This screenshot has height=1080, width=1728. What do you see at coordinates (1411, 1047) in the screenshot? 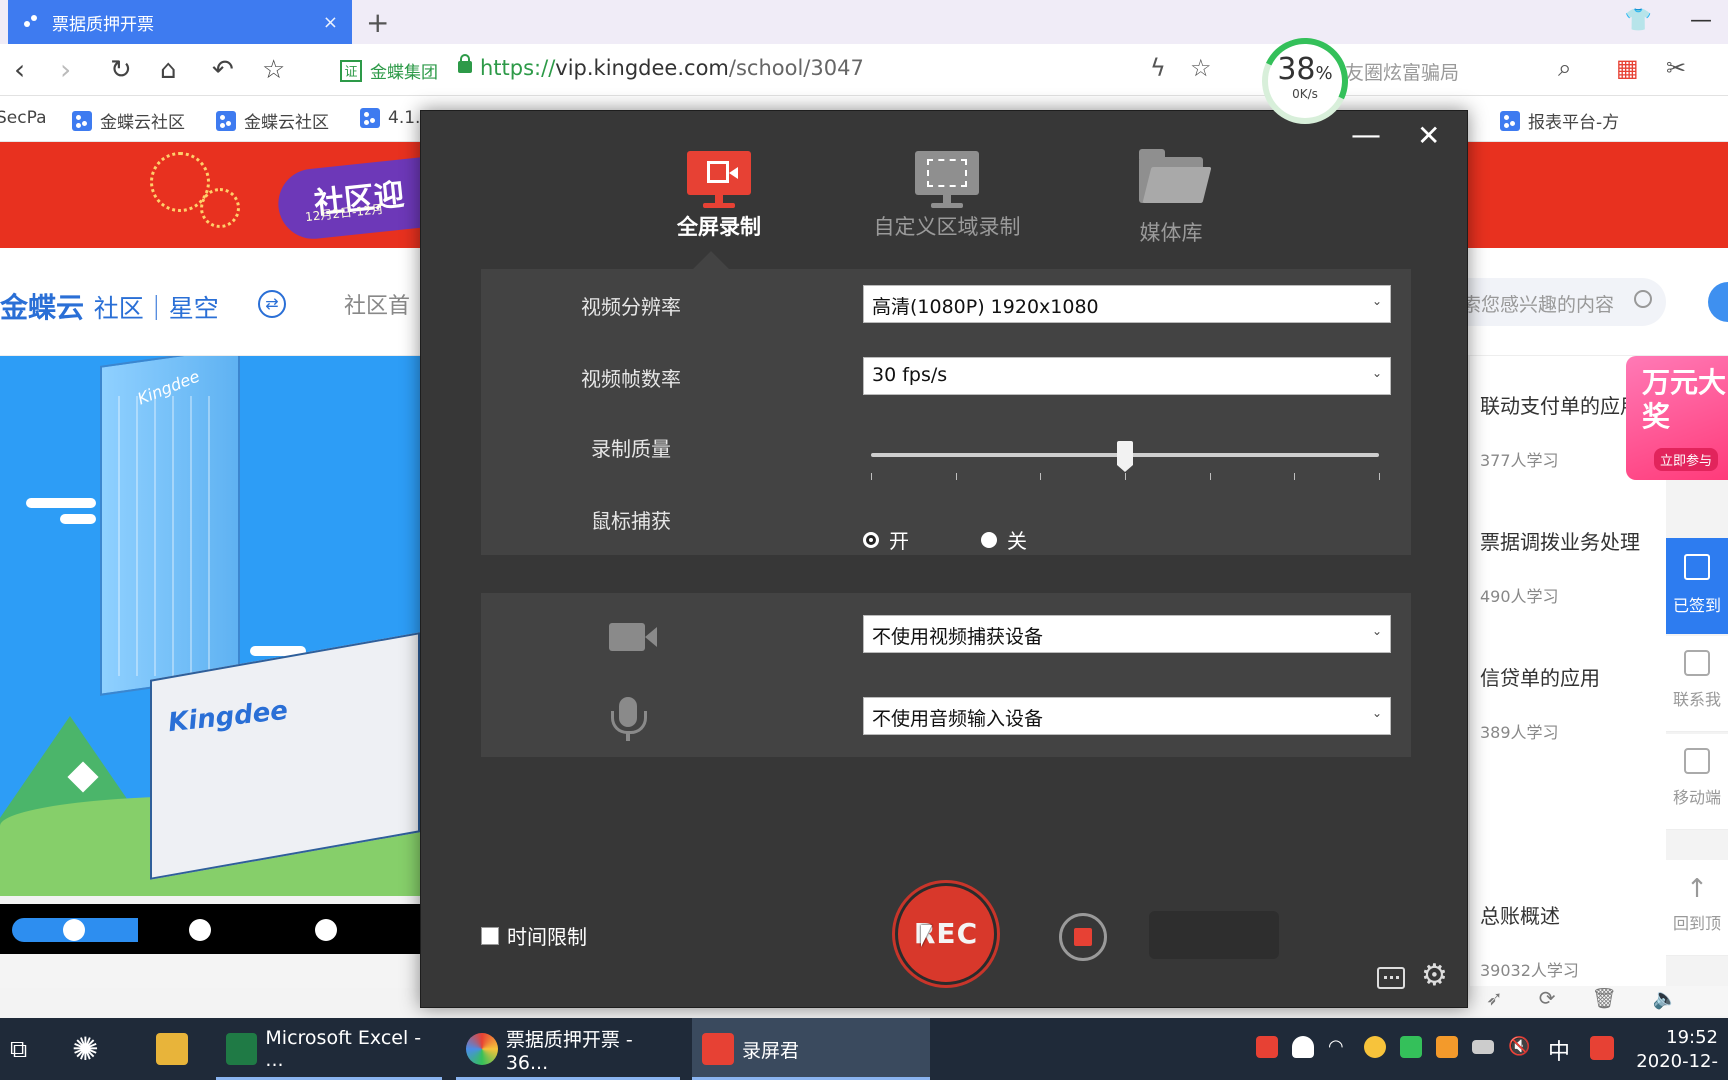
I see `antivirus-shield-icon` at bounding box center [1411, 1047].